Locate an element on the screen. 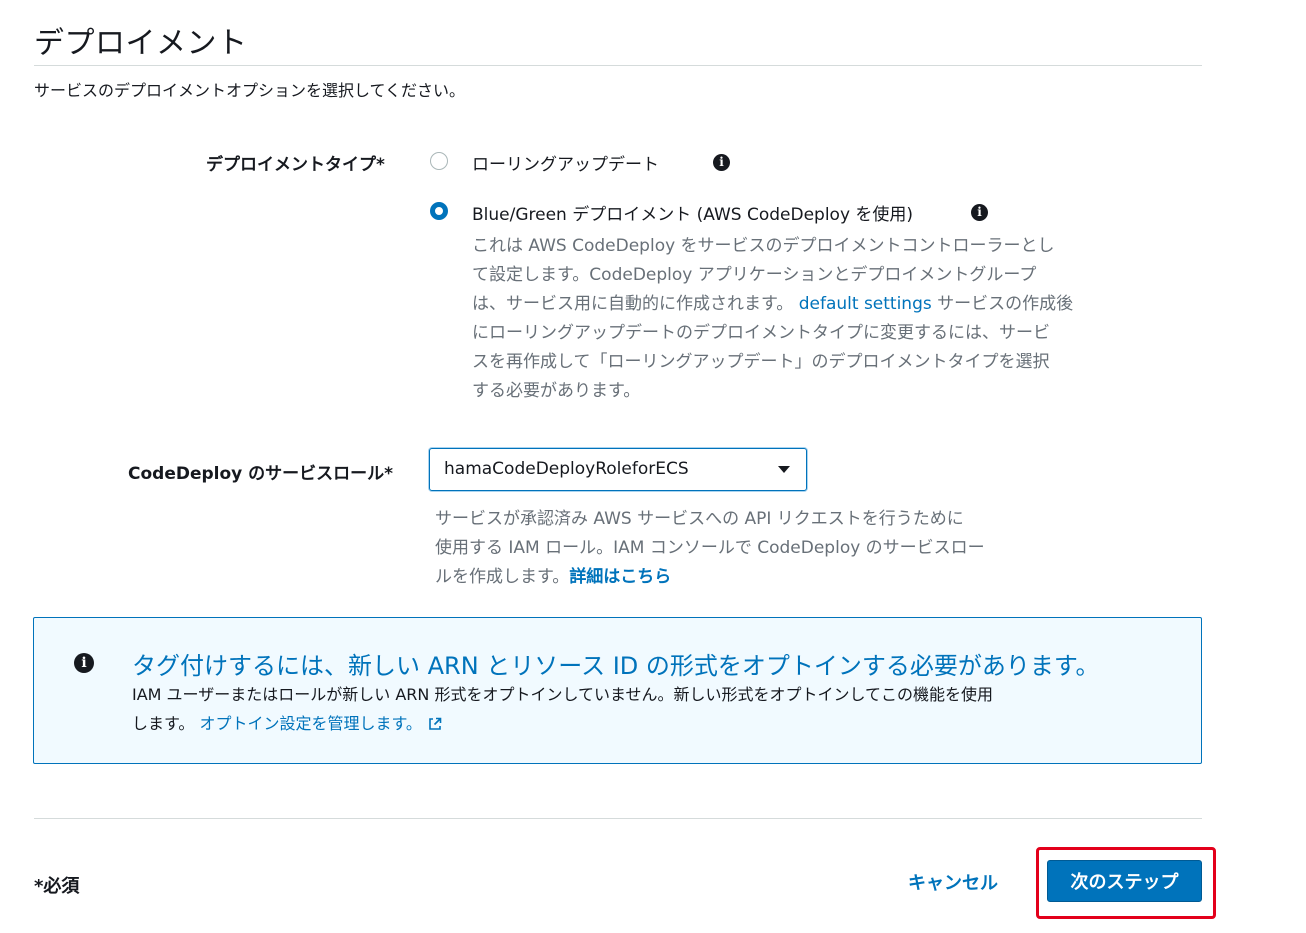 The height and width of the screenshot is (933, 1306). learn-more-link: 詳細はこちら is located at coordinates (620, 577).